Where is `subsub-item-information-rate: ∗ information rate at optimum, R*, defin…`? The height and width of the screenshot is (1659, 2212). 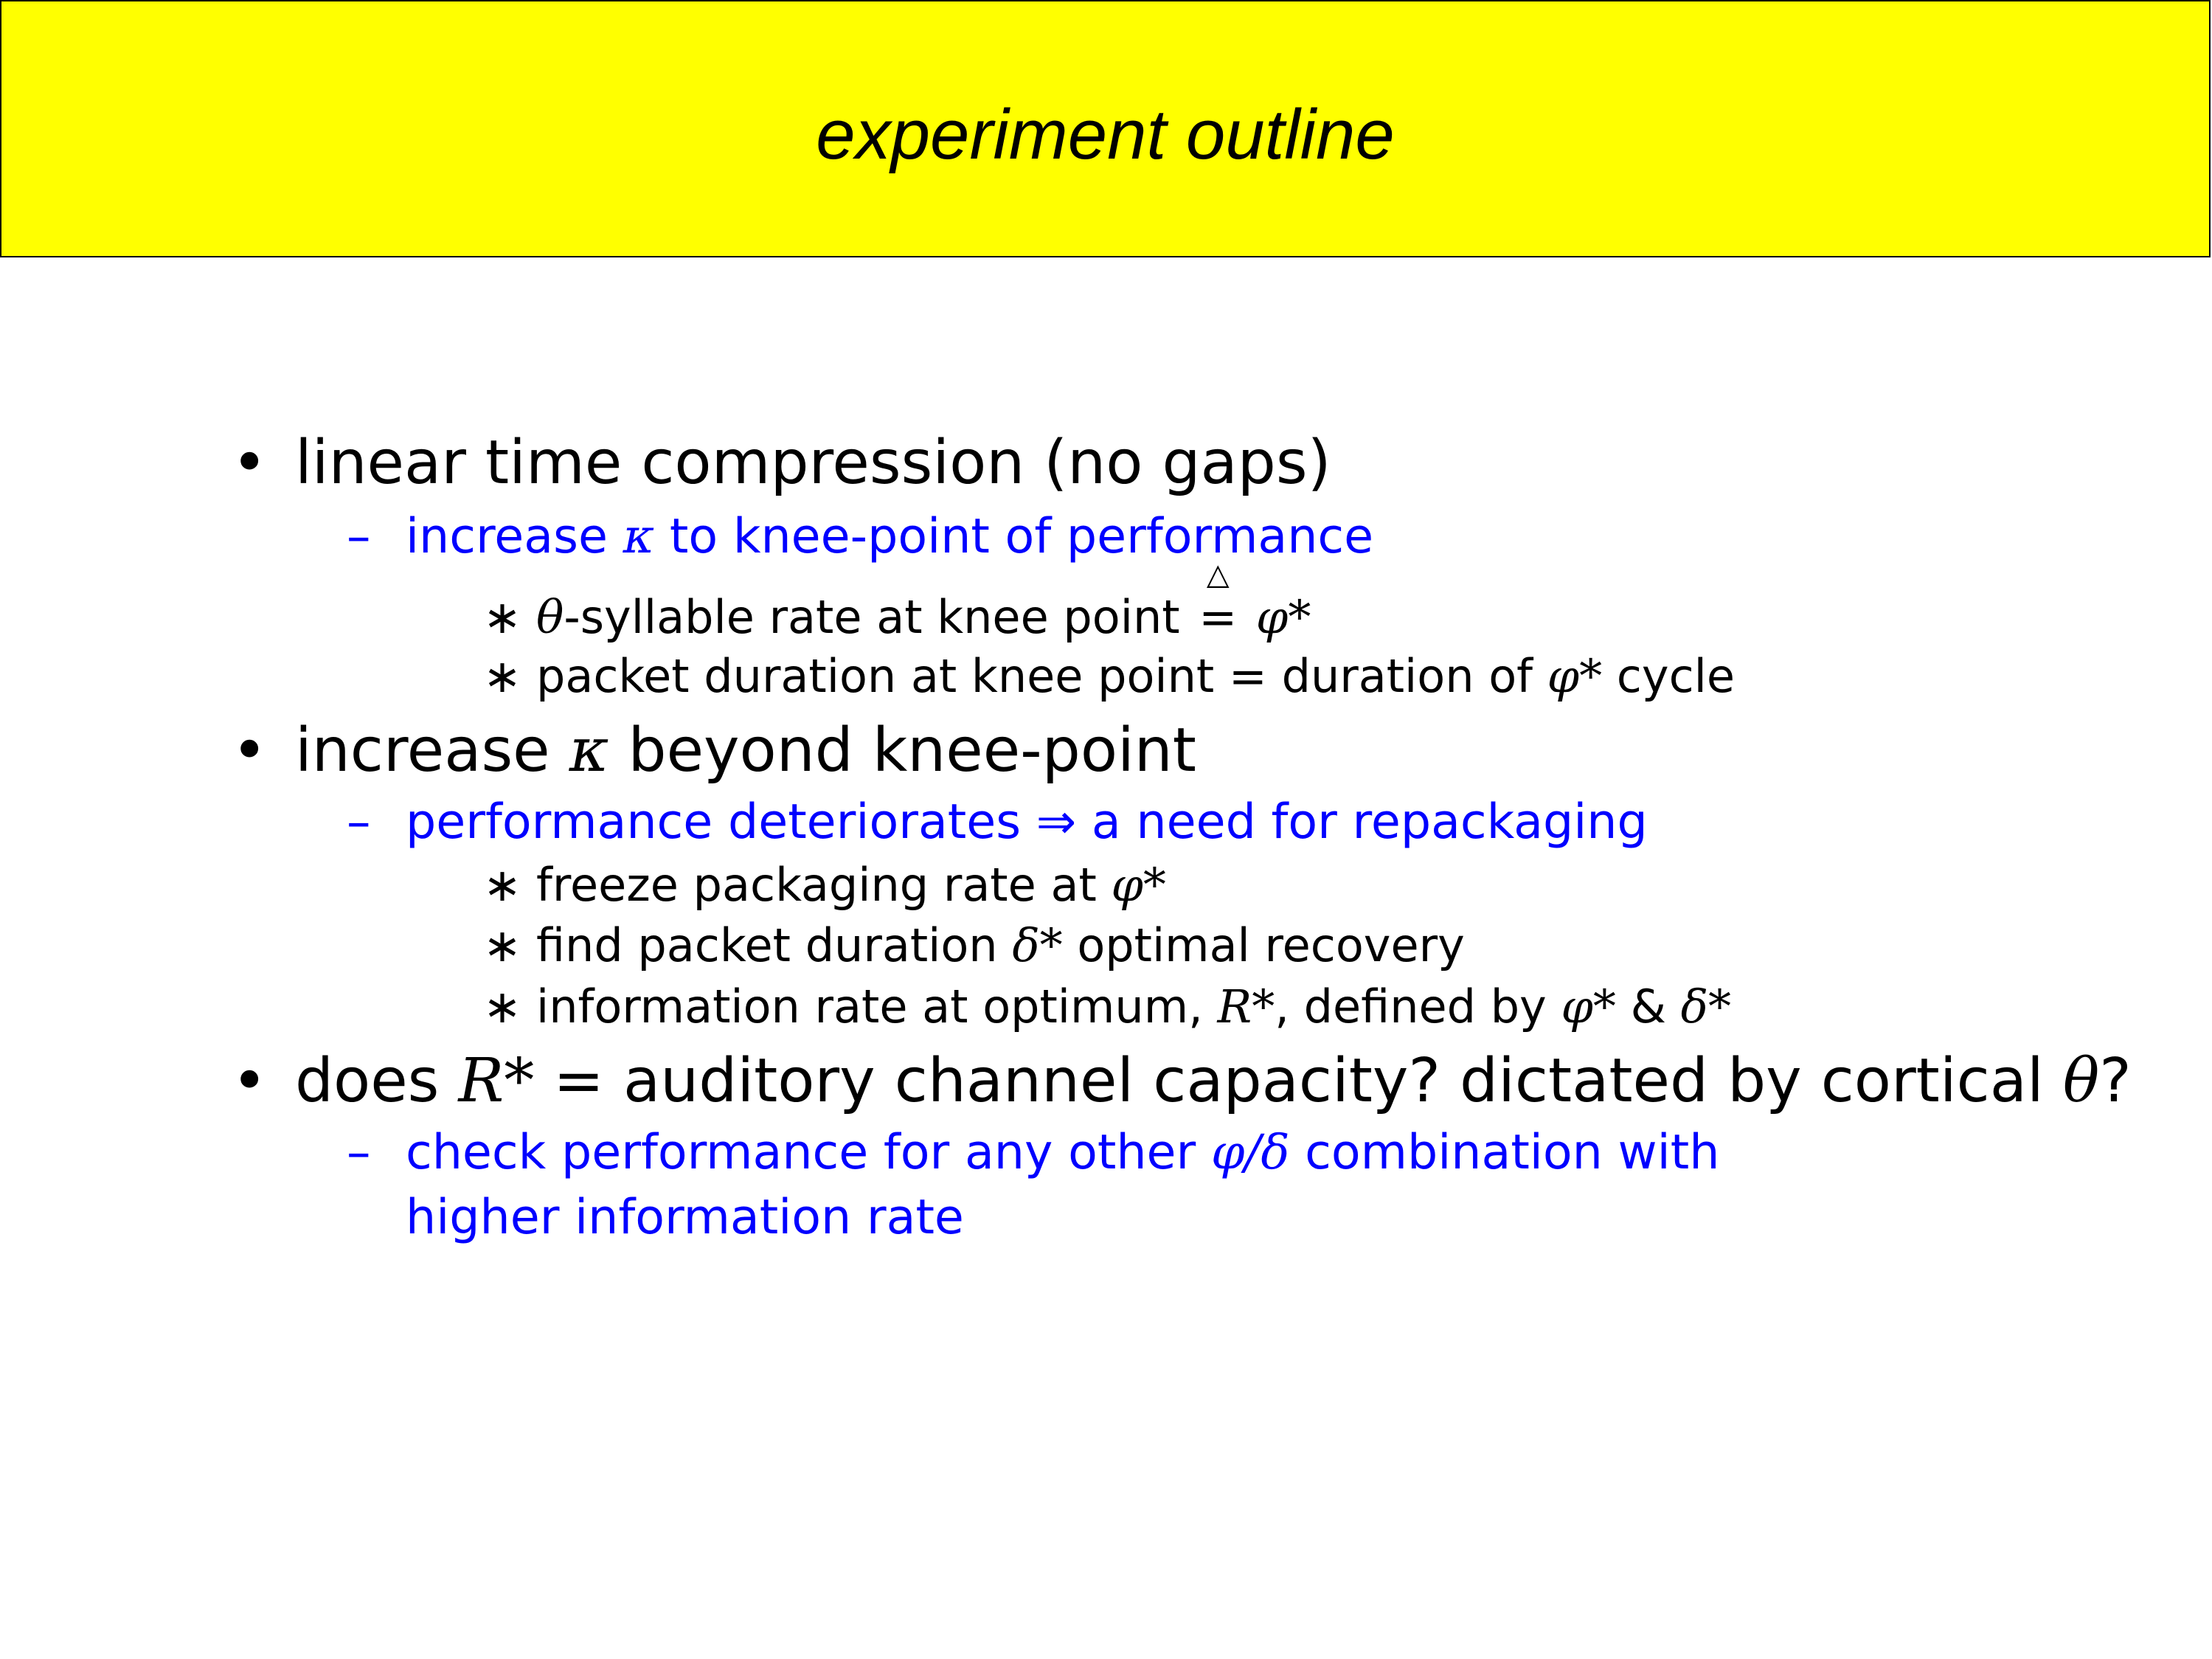 subsub-item-information-rate: ∗ information rate at optimum, R*, defin… is located at coordinates (1107, 1007).